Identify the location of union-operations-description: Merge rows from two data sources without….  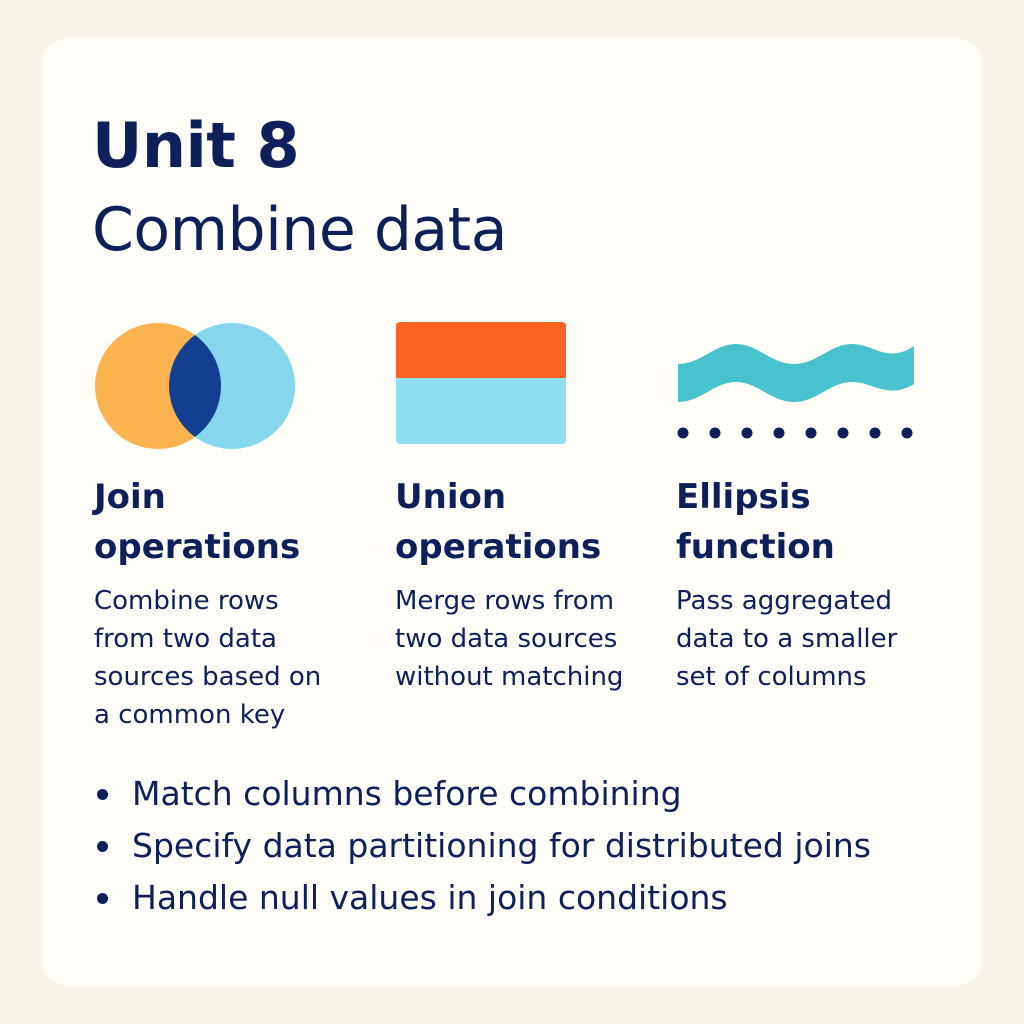
(509, 639).